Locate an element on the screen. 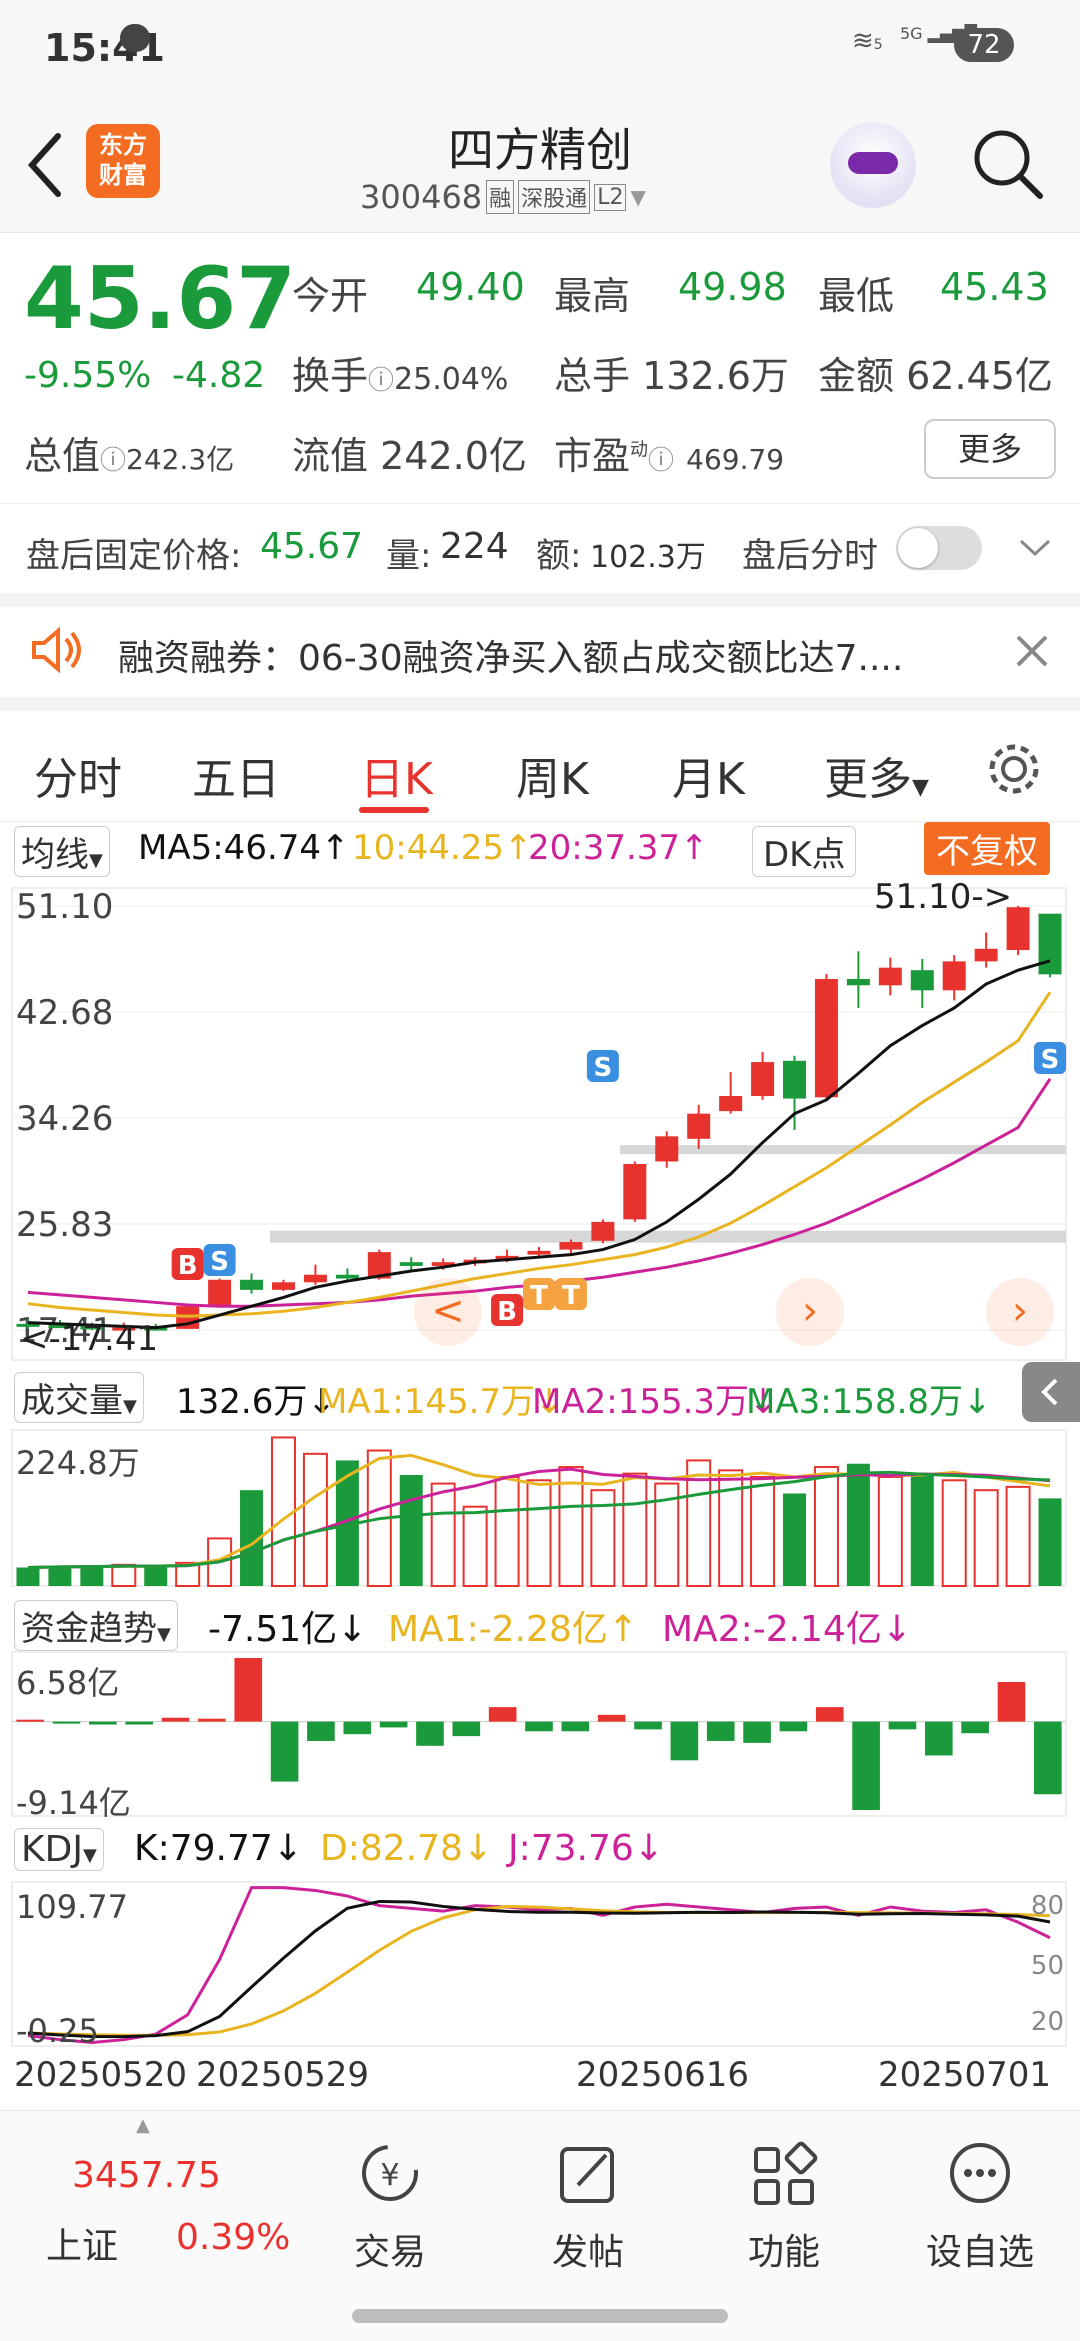 The image size is (1080, 2341). kdj-selector: KDJ▼ is located at coordinates (59, 1849).